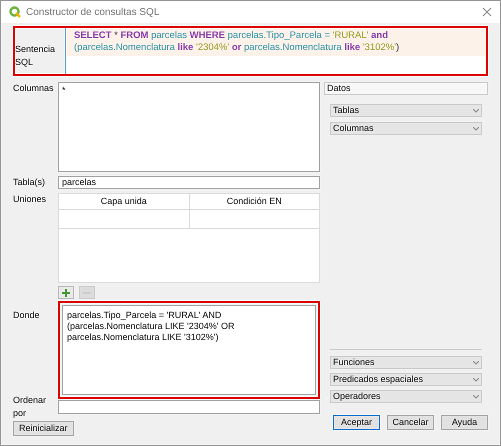 The width and height of the screenshot is (501, 446). Describe the element at coordinates (43, 428) in the screenshot. I see `reset-button: Reinicializar` at that location.